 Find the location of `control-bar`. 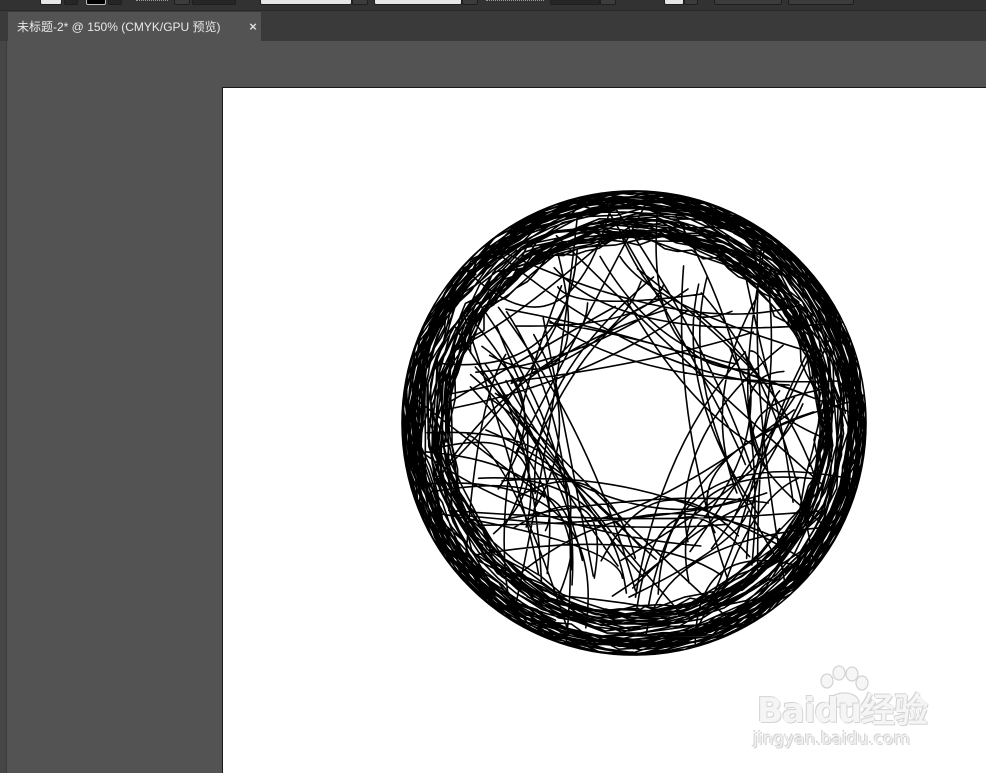

control-bar is located at coordinates (493, 5).